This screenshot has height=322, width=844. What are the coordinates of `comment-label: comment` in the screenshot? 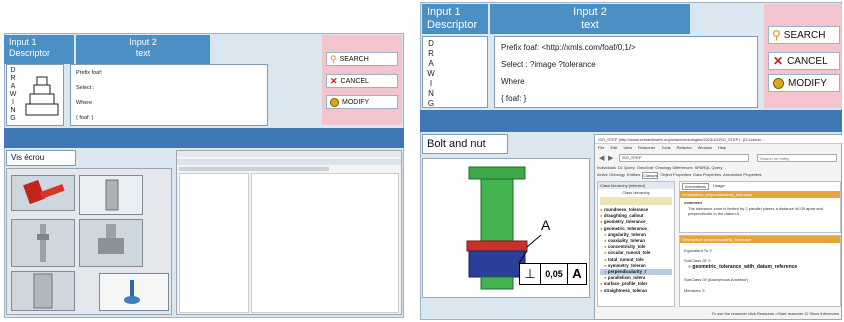 It's located at (693, 202).